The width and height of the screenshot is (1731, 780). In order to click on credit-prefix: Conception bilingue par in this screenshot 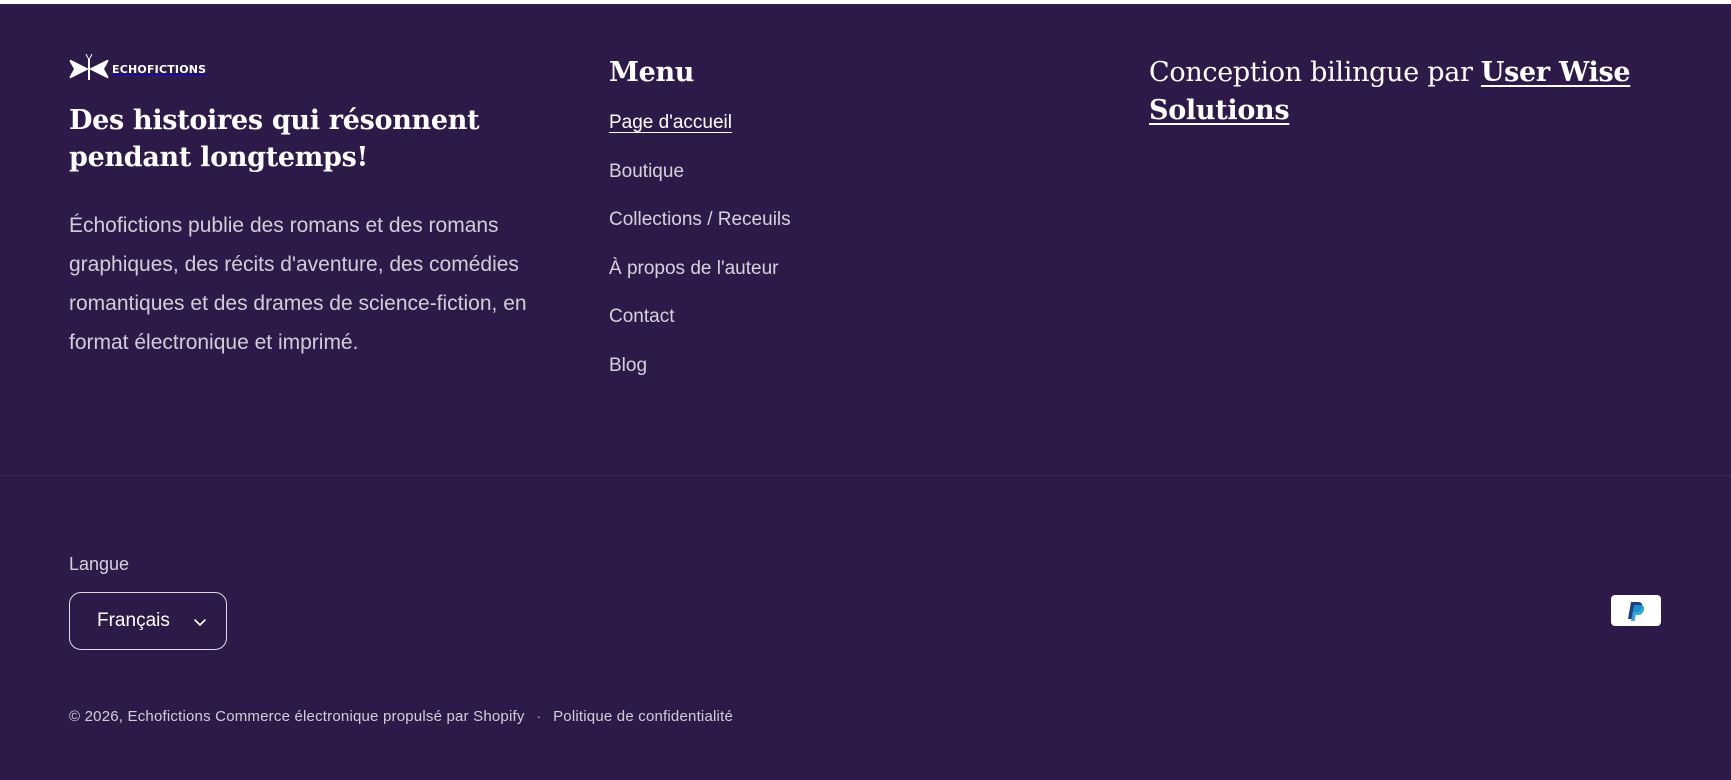, I will do `click(1311, 72)`.